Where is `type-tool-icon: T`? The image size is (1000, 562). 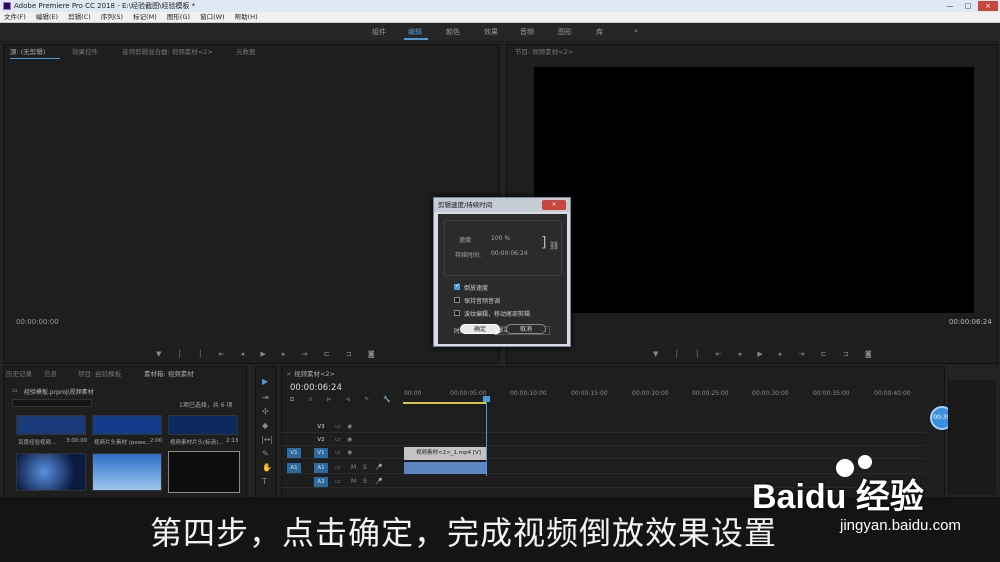
type-tool-icon: T is located at coordinates (264, 481).